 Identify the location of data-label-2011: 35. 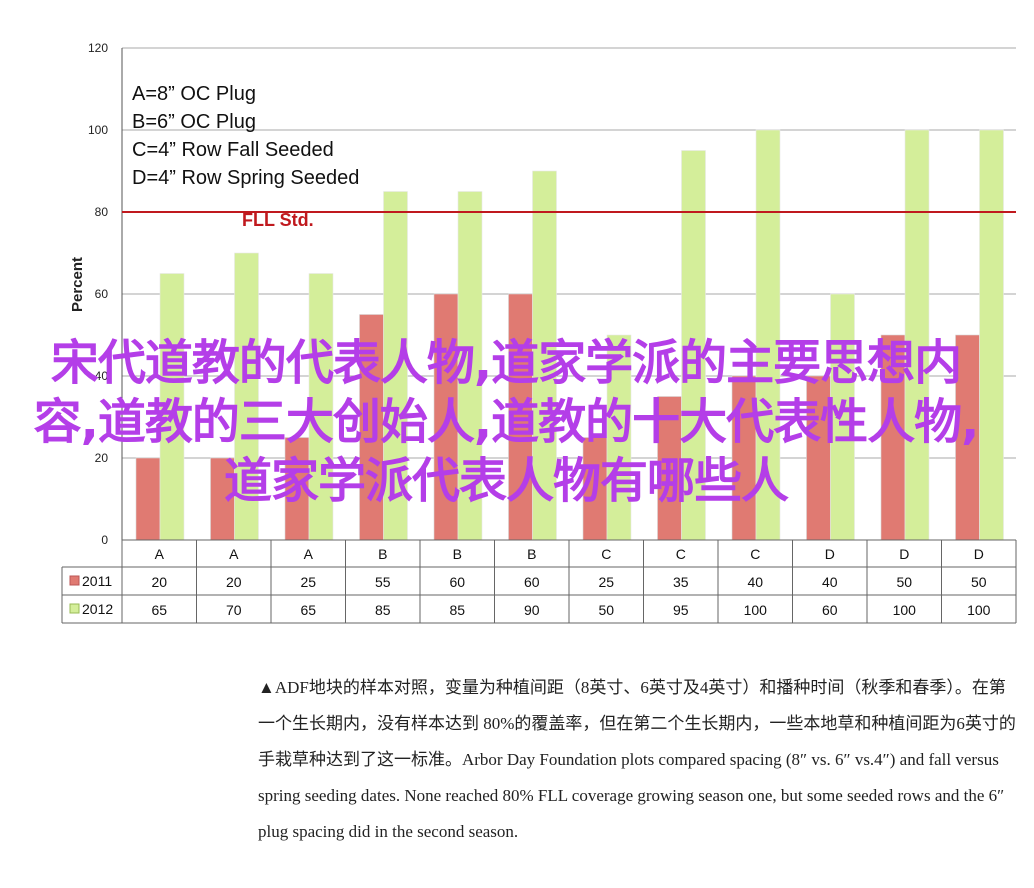
(681, 582).